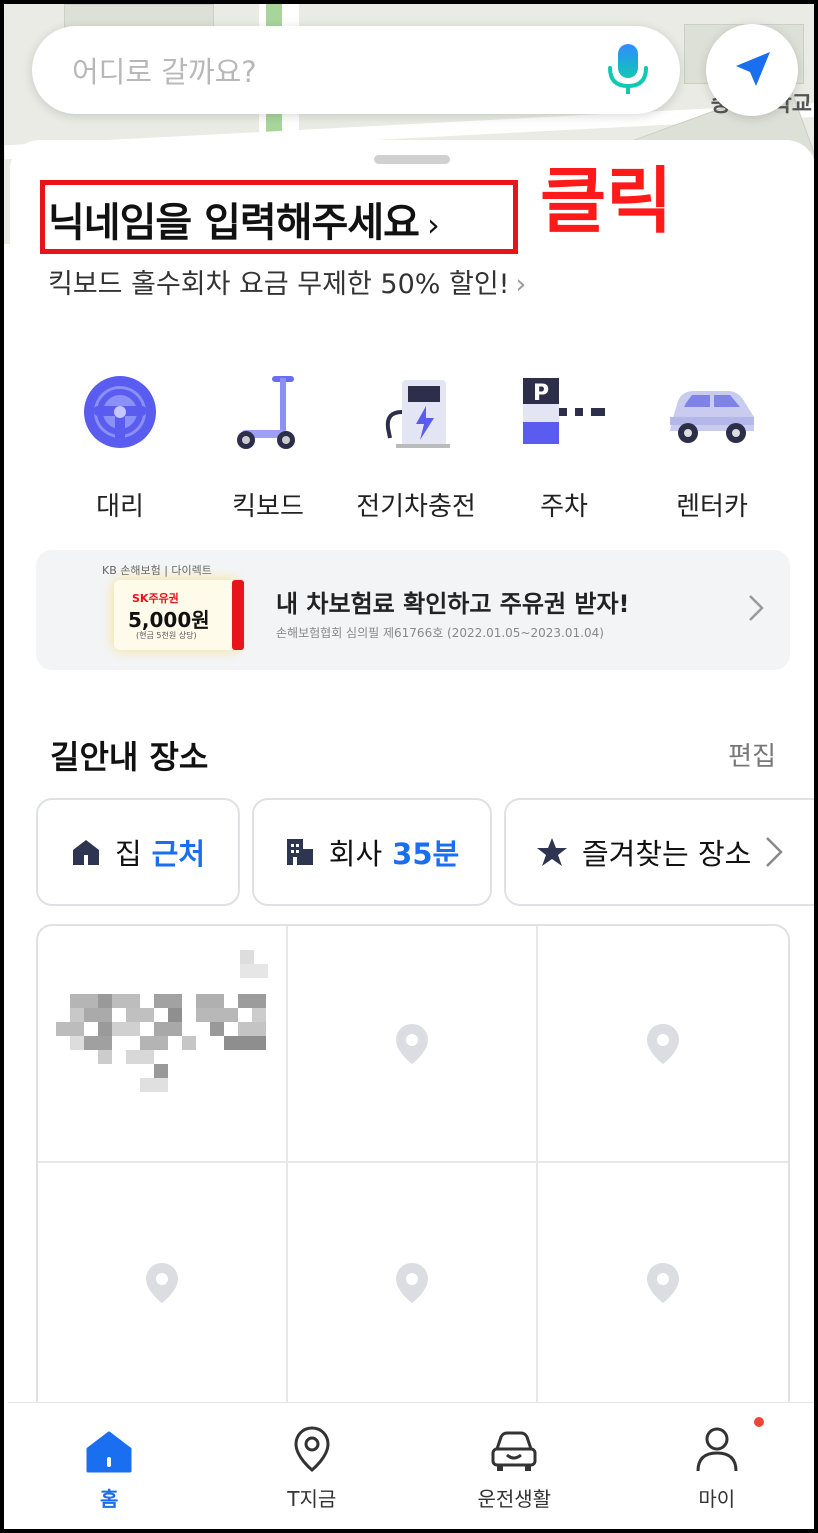  I want to click on service-kickboard: 킥보드, so click(268, 442).